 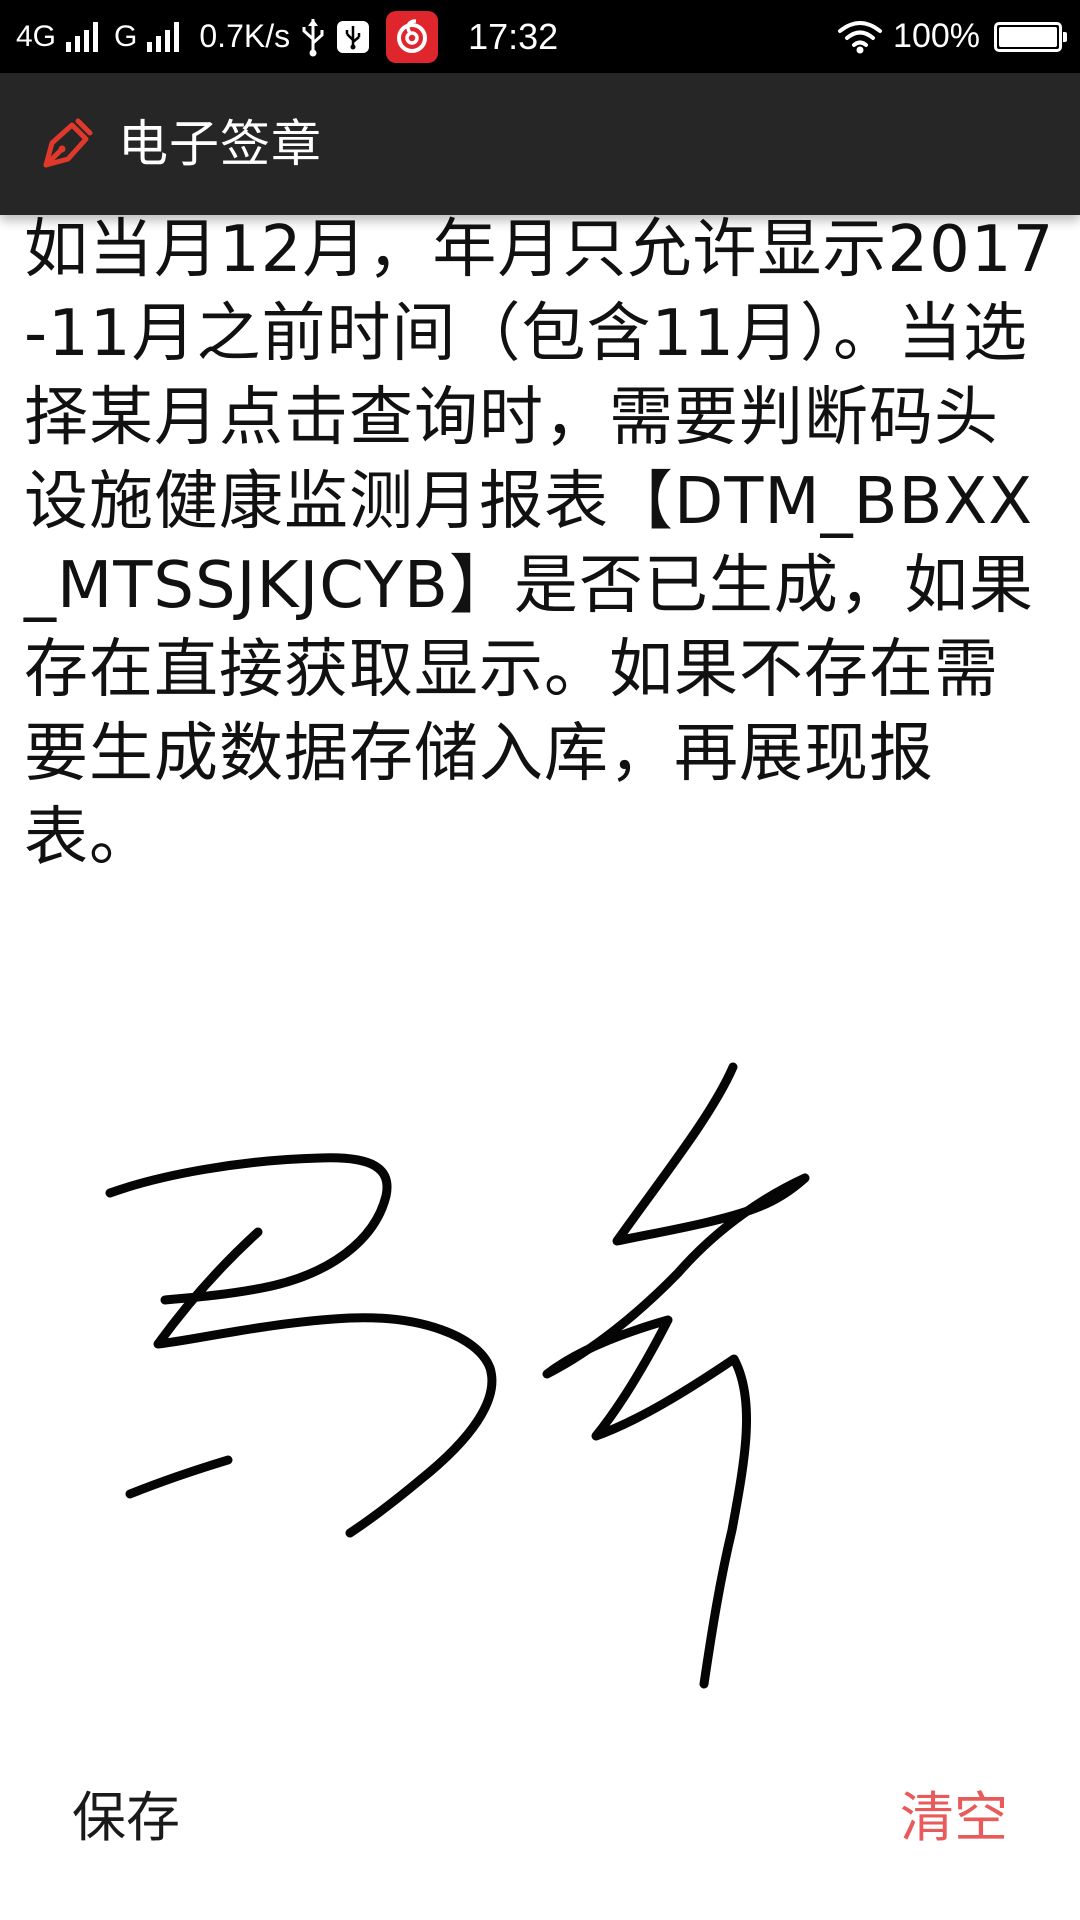 I want to click on usb-icon, so click(x=313, y=37).